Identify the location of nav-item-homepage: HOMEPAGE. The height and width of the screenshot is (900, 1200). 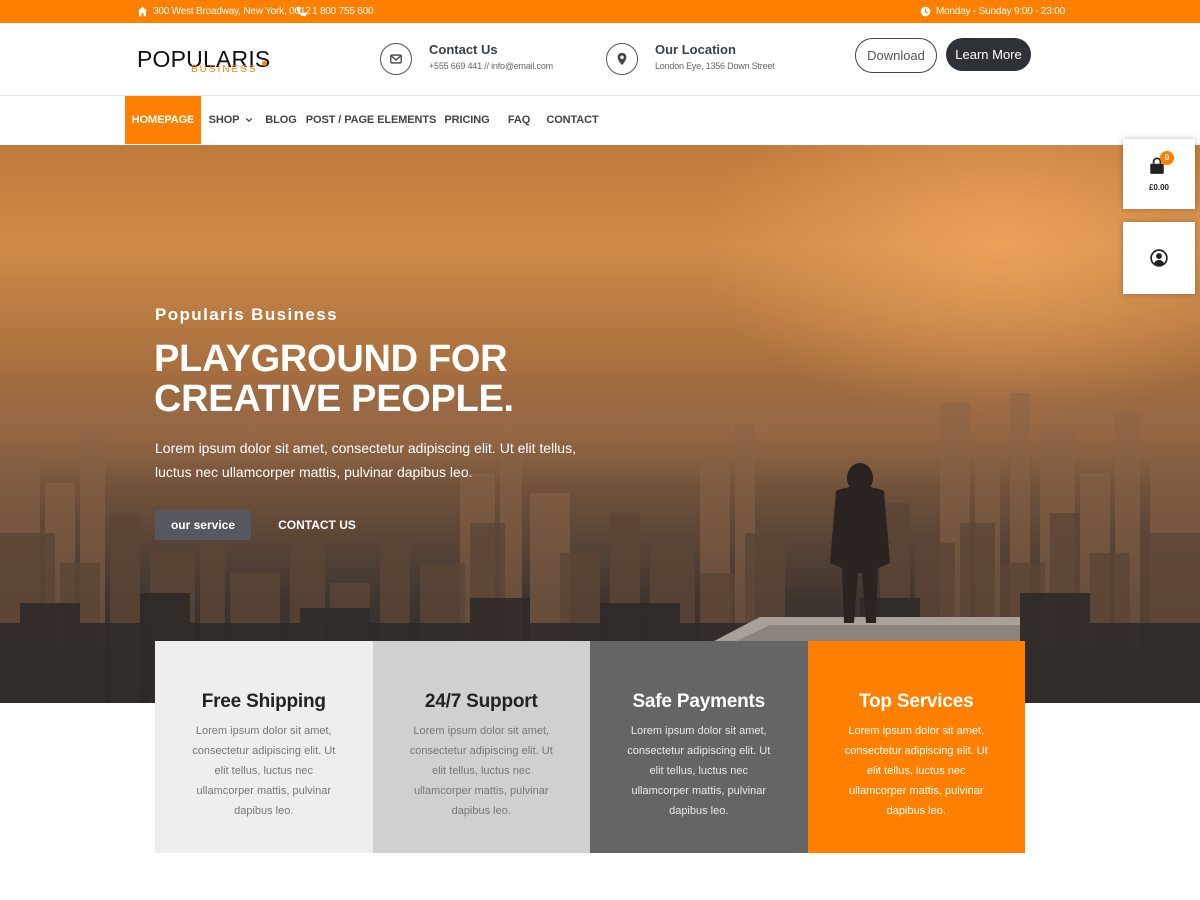
(163, 120).